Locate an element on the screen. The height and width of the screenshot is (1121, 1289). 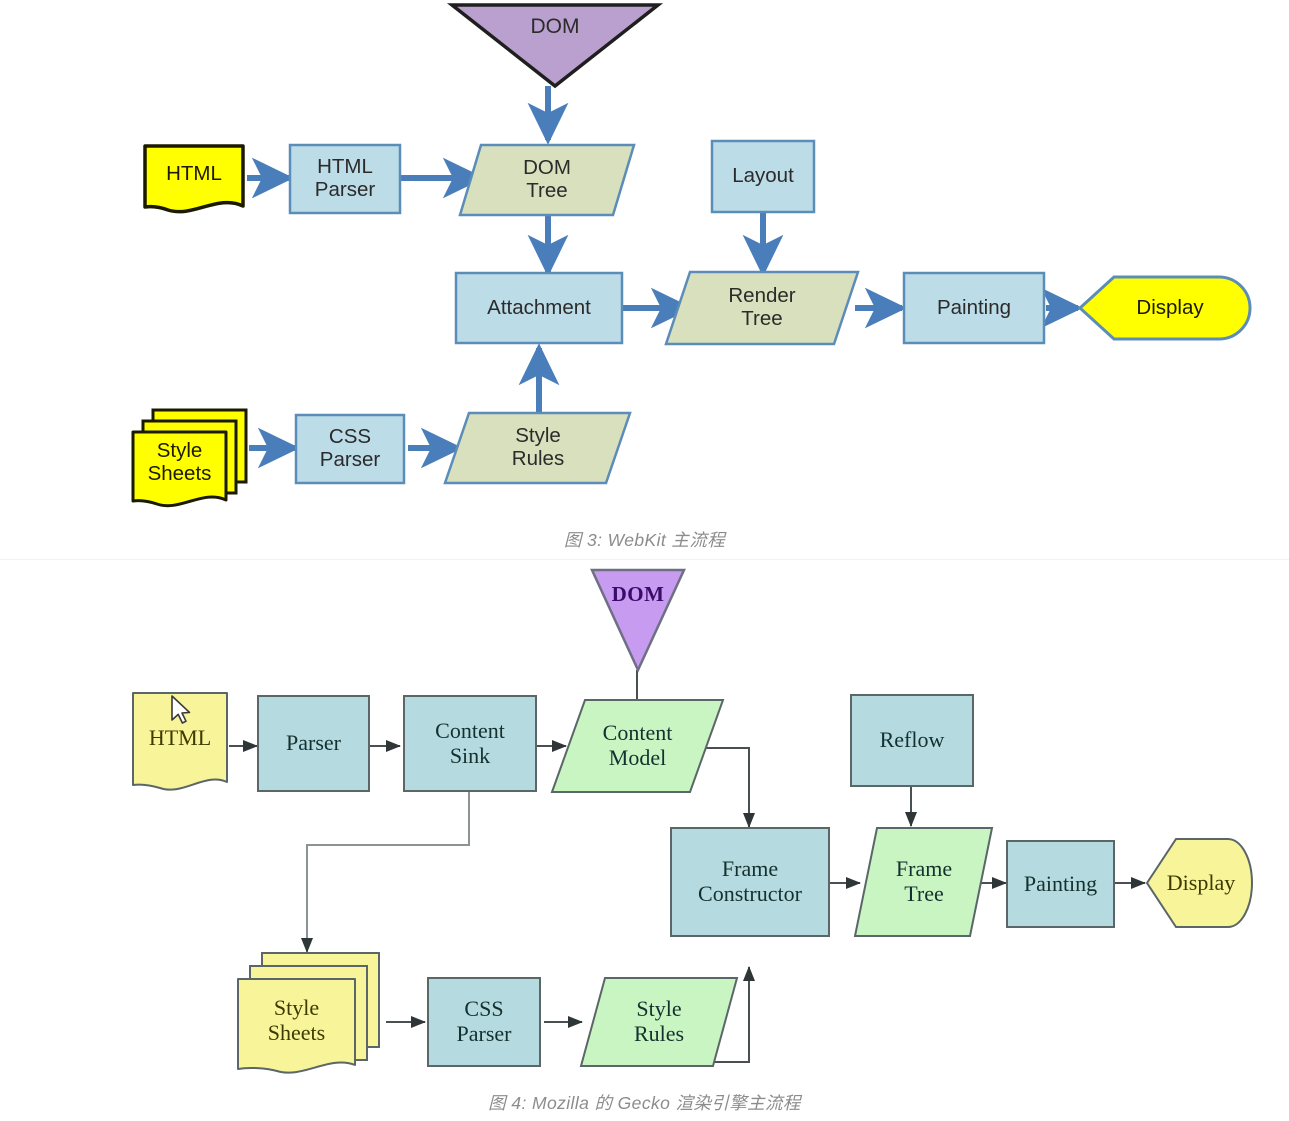
node-html-document is located at coordinates (194, 179).